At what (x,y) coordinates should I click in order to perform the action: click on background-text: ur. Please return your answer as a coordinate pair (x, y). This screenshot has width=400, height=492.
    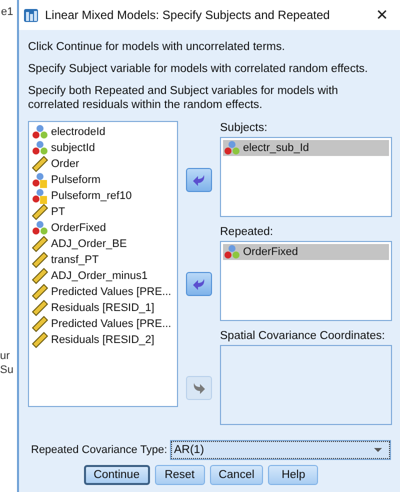
    Looking at the image, I should click on (5, 356).